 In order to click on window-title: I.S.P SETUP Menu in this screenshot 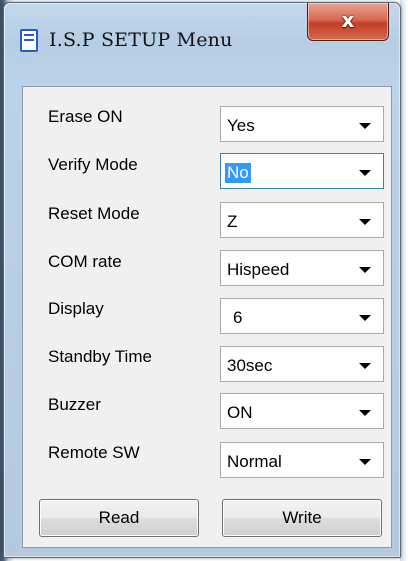, I will do `click(141, 40)`.